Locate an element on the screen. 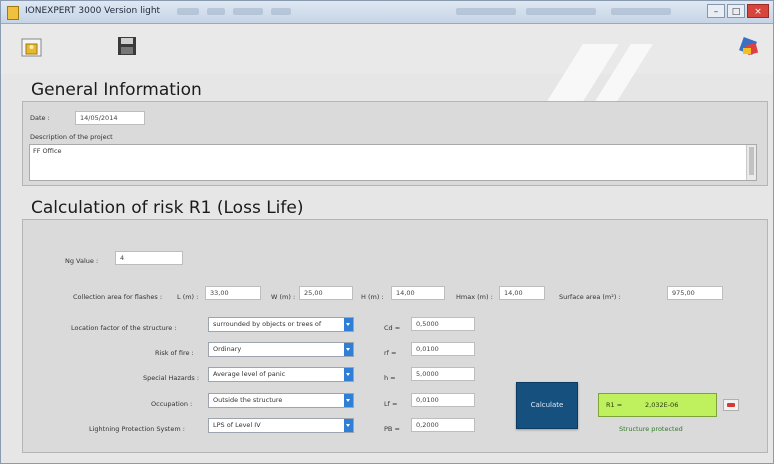  length-label: L (m) : is located at coordinates (188, 297).